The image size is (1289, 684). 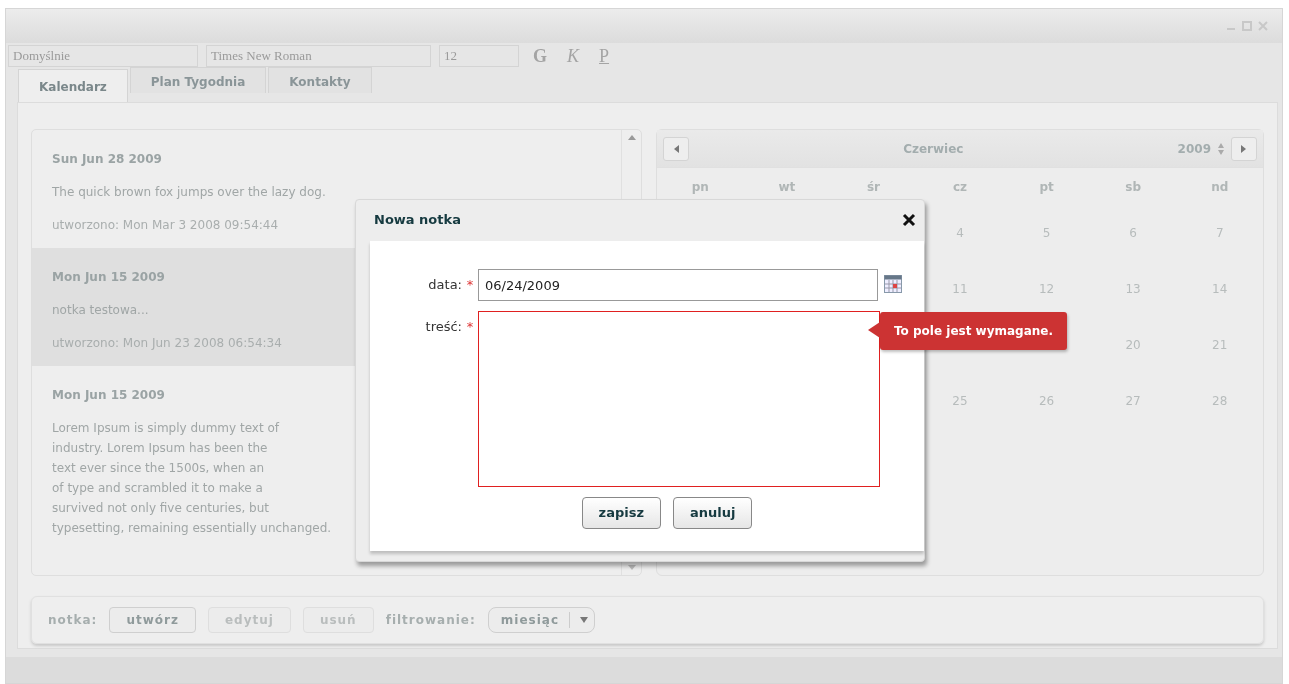 What do you see at coordinates (192, 528) in the screenshot?
I see `note-text: typesetting, remaining essentially unchanged.` at bounding box center [192, 528].